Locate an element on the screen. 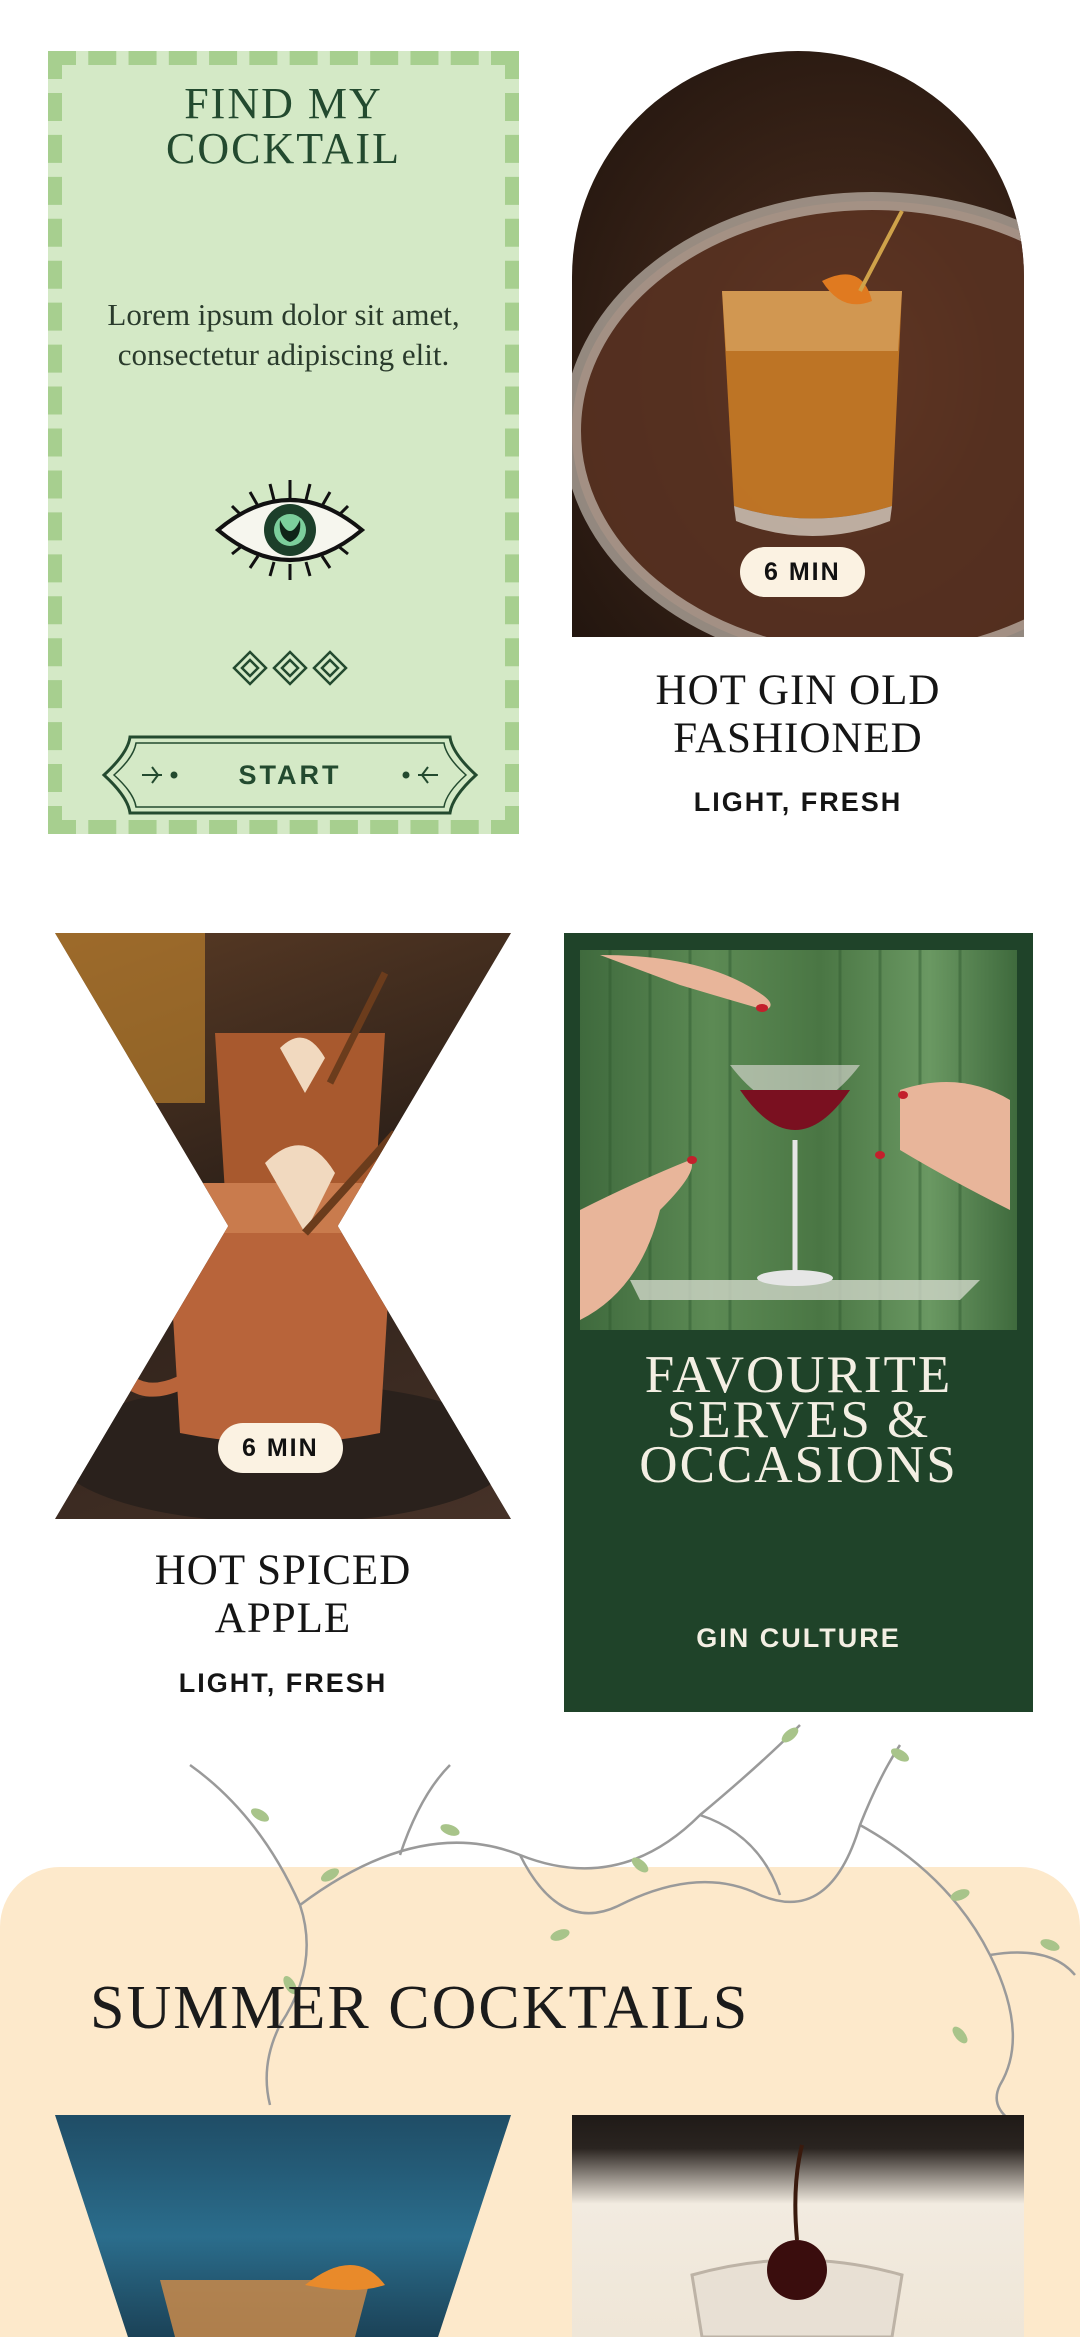 The image size is (1080, 2337). hot-gin-old-fashioned-image: 6 MIN is located at coordinates (798, 344).